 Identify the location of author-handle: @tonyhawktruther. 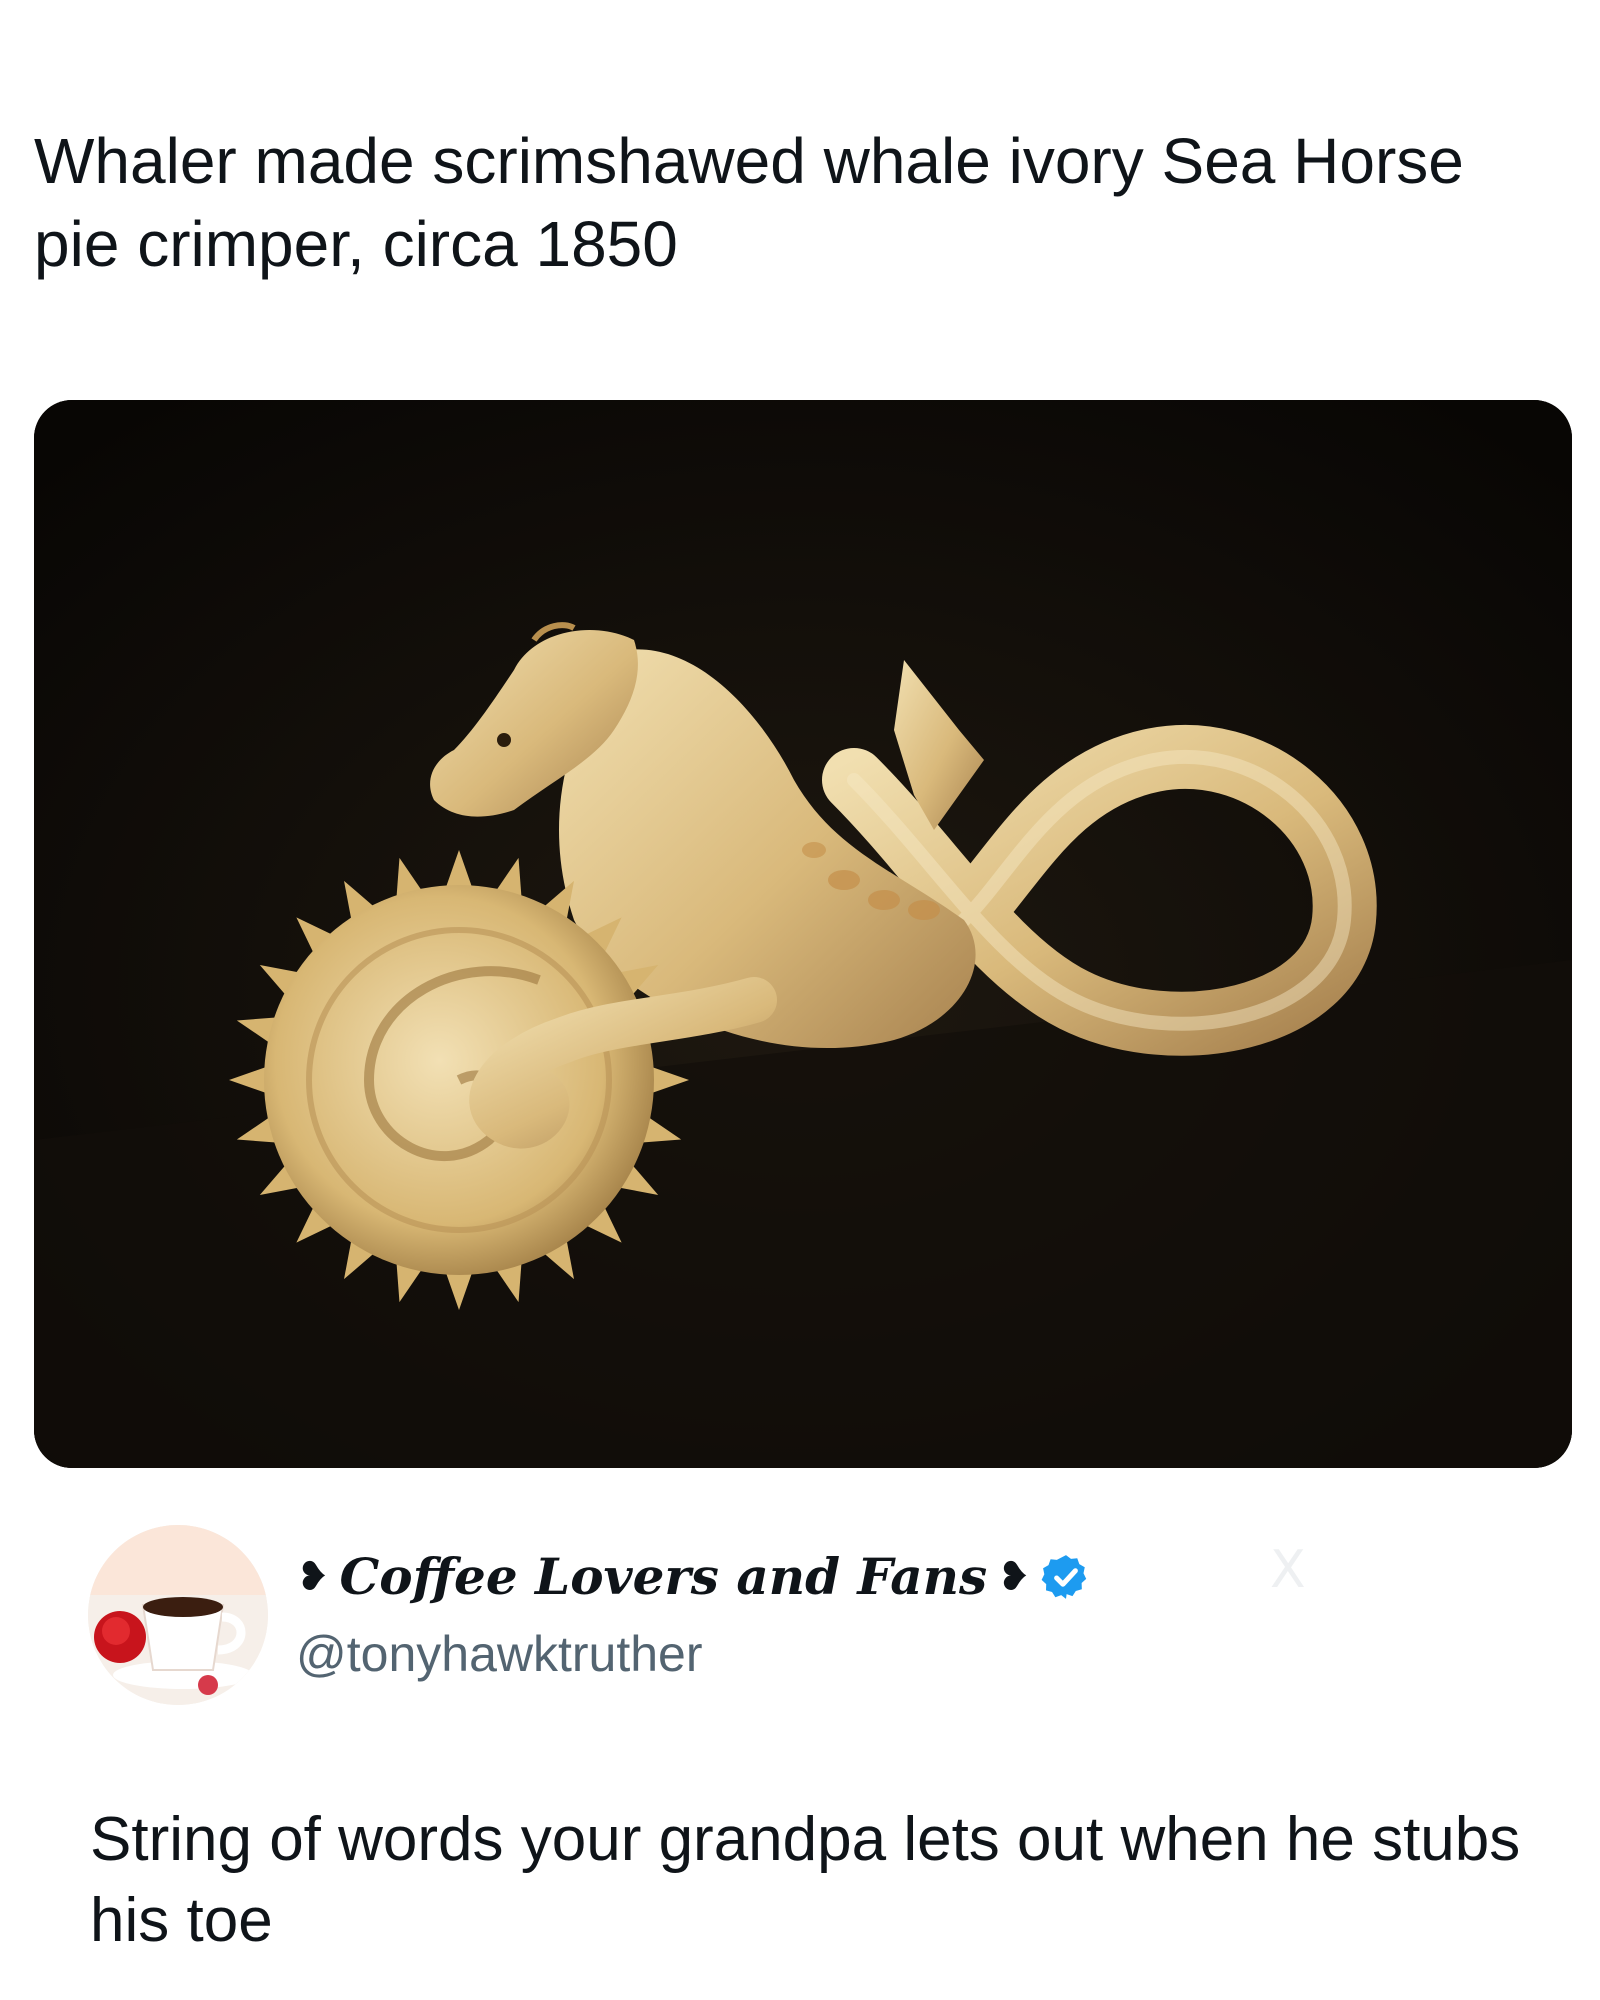
(499, 1654).